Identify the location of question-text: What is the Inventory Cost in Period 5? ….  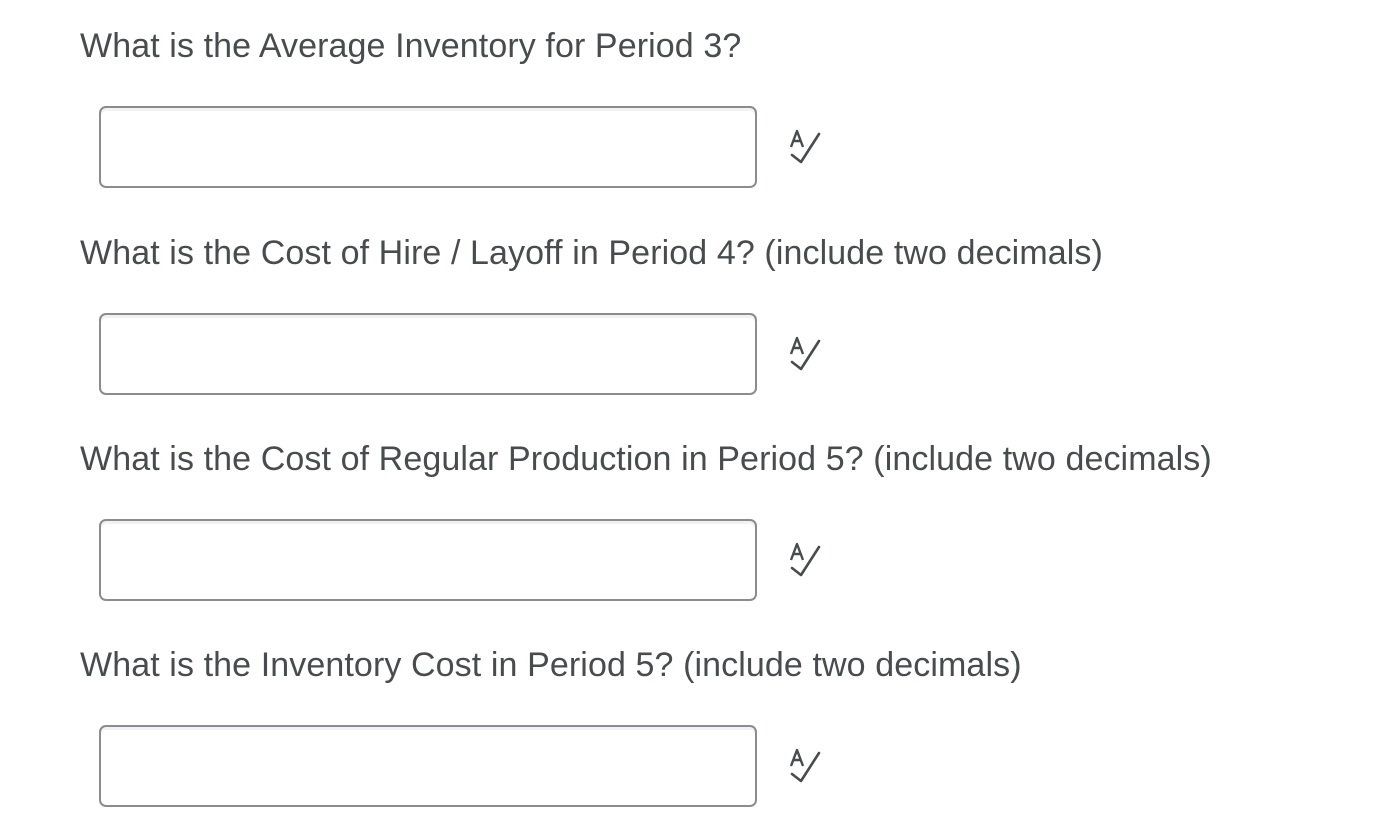
(551, 665).